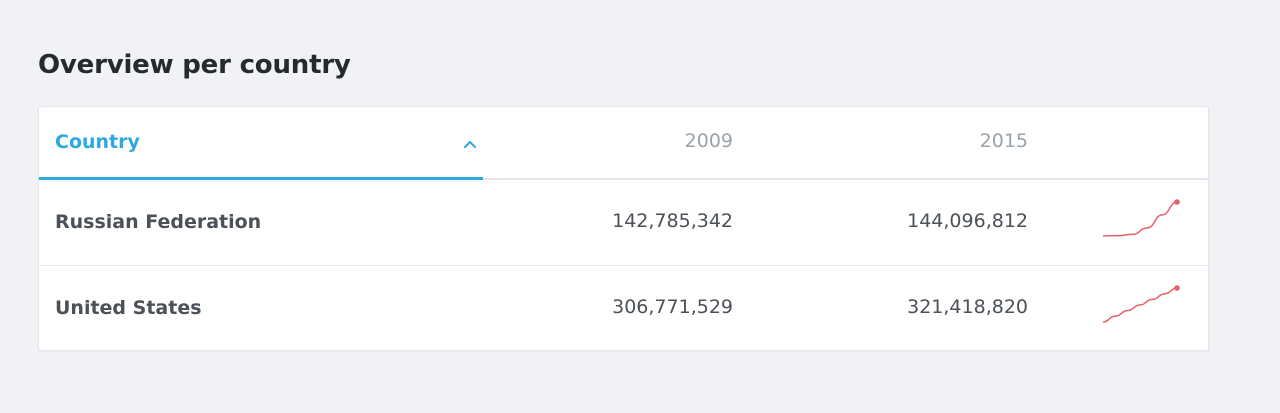 Image resolution: width=1280 pixels, height=413 pixels. I want to click on country-name: United States, so click(128, 308).